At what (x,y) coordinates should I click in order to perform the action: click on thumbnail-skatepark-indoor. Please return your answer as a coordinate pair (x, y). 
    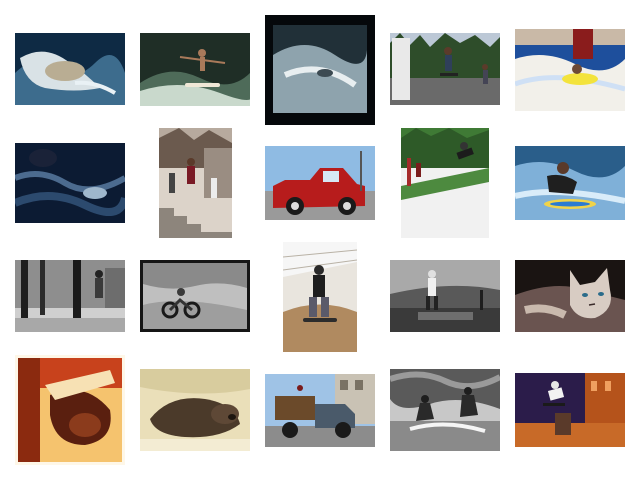
    Looking at the image, I should click on (320, 297).